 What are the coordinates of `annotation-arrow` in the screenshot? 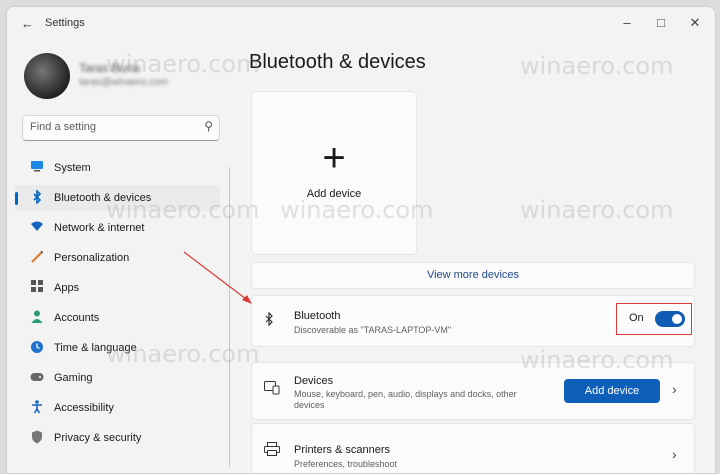 It's located at (217, 277).